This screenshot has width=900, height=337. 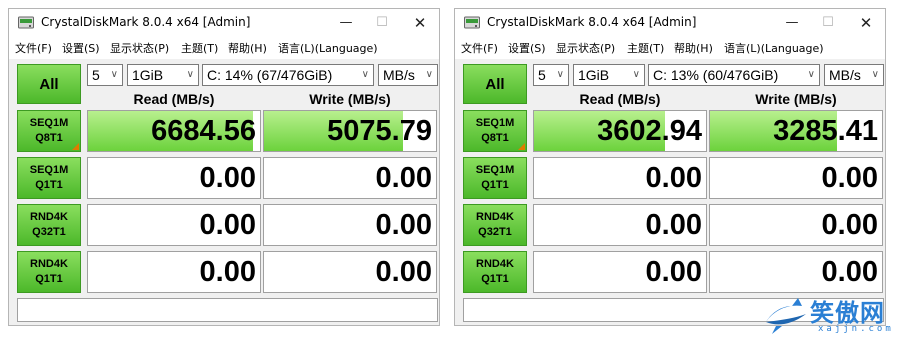 I want to click on read-result-value: 6684.56, so click(x=203, y=131).